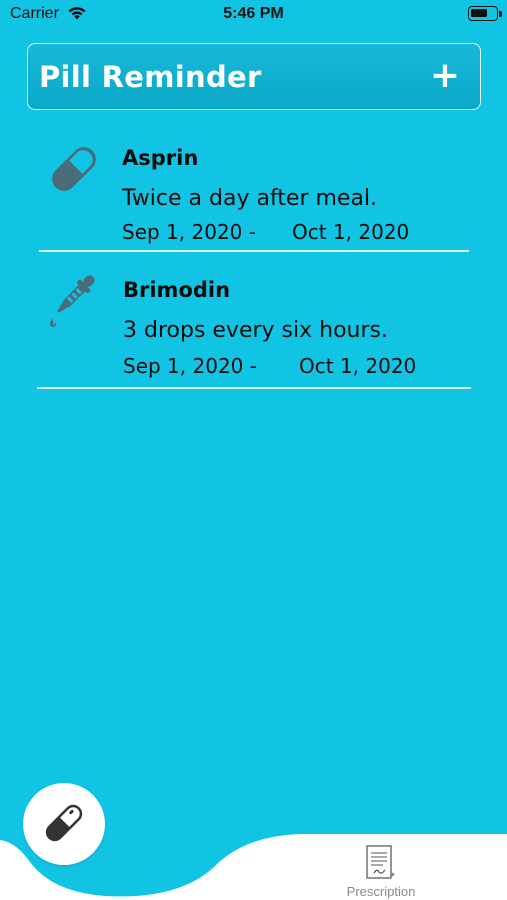 The width and height of the screenshot is (507, 900). What do you see at coordinates (250, 198) in the screenshot?
I see `medication-description: Twice a day after meal.` at bounding box center [250, 198].